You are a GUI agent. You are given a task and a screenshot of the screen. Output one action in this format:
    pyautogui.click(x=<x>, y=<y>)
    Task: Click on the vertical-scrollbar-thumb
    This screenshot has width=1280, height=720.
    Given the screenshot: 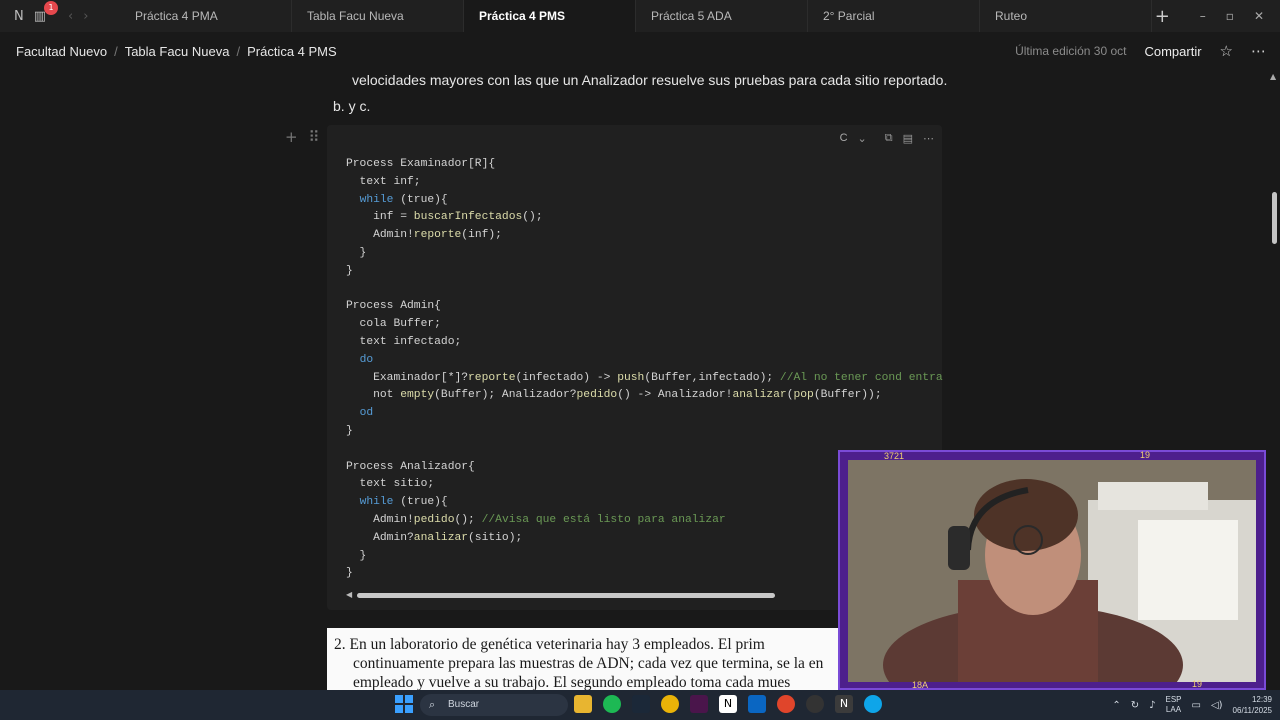 What is the action you would take?
    pyautogui.click(x=1274, y=218)
    